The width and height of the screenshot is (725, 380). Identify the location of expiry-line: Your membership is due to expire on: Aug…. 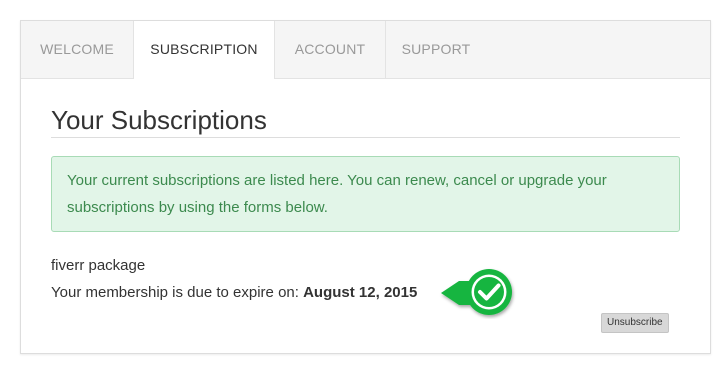
(234, 292).